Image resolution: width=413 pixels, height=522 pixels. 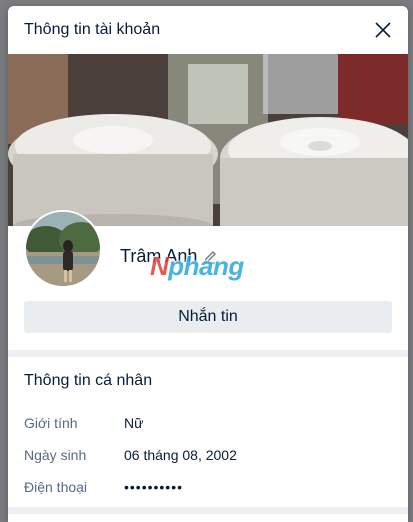 I want to click on info-value: ••••••••••, so click(x=154, y=487).